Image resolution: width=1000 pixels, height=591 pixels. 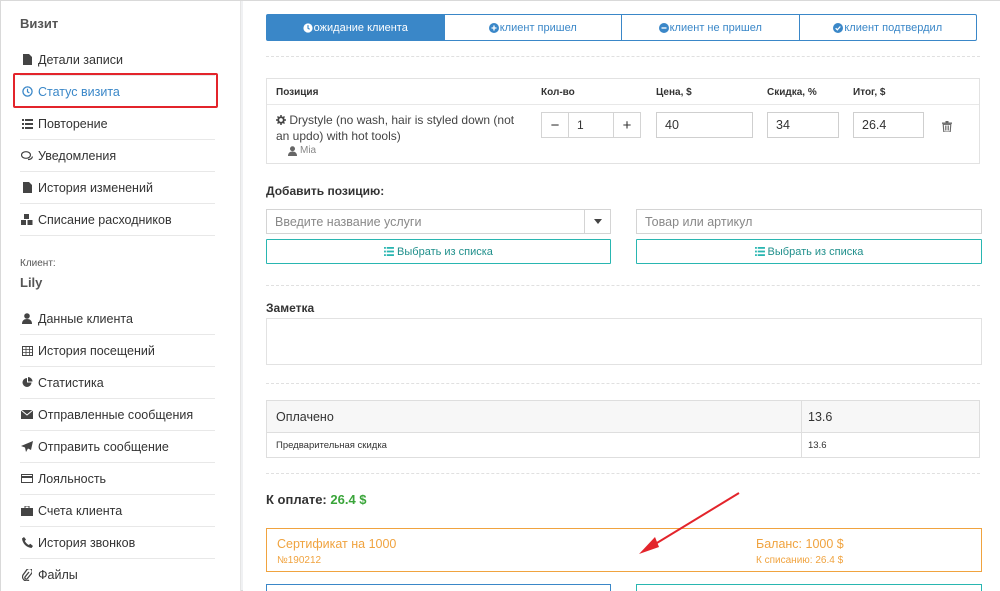 I want to click on paid-value: 13.6, so click(x=820, y=416).